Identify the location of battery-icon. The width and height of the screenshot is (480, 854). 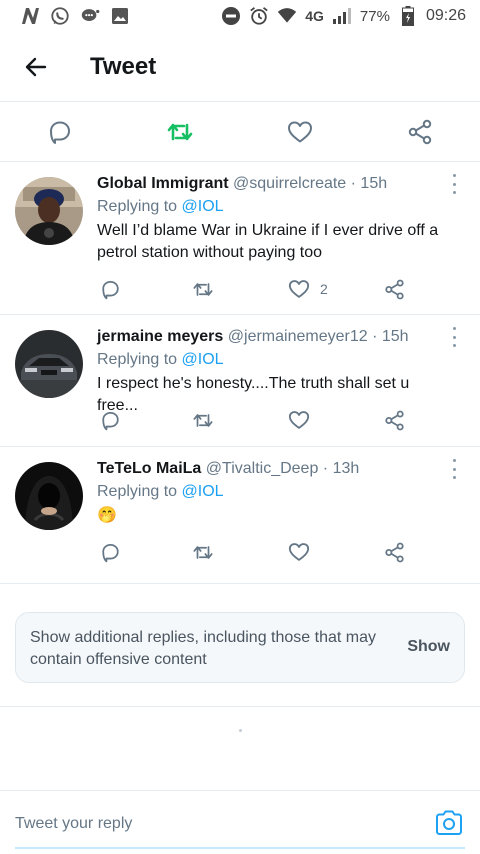
(408, 16).